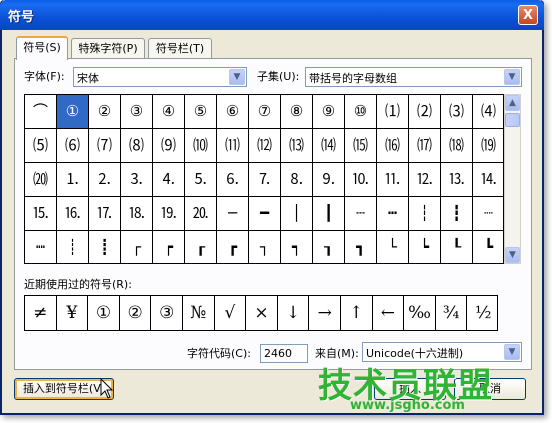 This screenshot has width=552, height=423. What do you see at coordinates (262, 313) in the screenshot?
I see `recent-symbol-cell: ×` at bounding box center [262, 313].